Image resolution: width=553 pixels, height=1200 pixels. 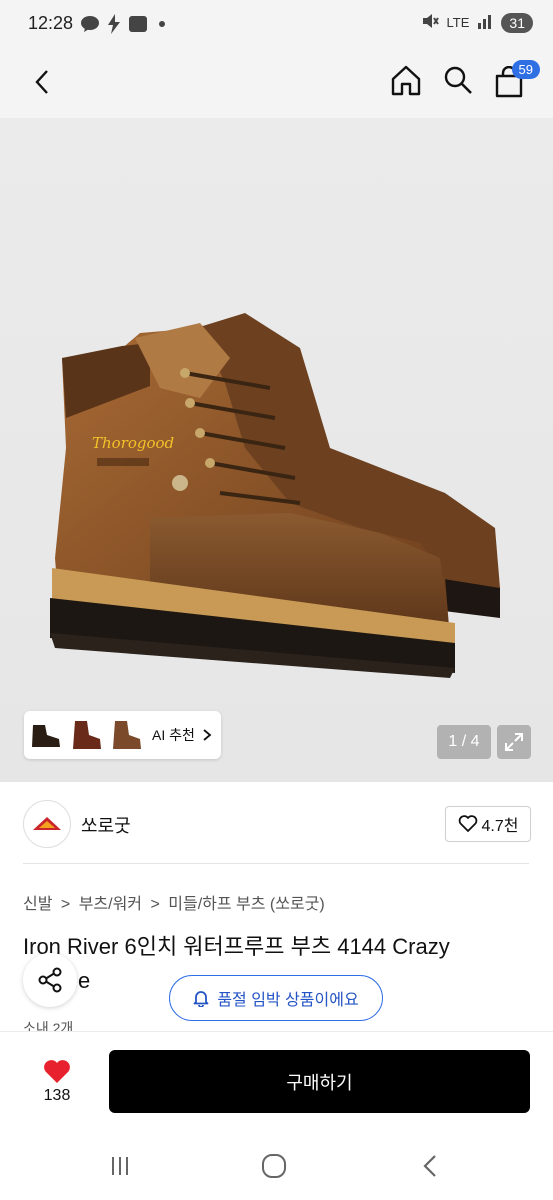 I want to click on wishlist-count: 138, so click(x=57, y=1095).